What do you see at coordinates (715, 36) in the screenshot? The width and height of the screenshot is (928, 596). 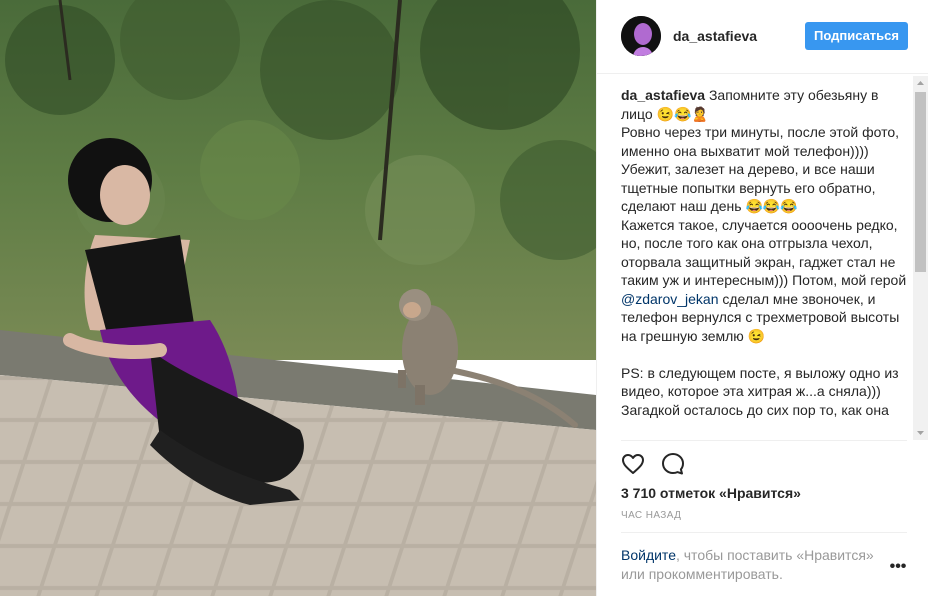 I see `header-username: da_astafieva` at bounding box center [715, 36].